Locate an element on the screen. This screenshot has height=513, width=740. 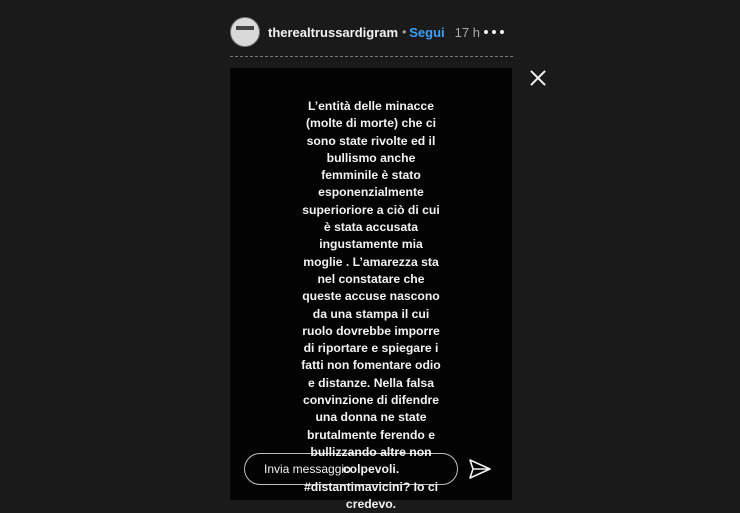
progress-bar is located at coordinates (371, 56).